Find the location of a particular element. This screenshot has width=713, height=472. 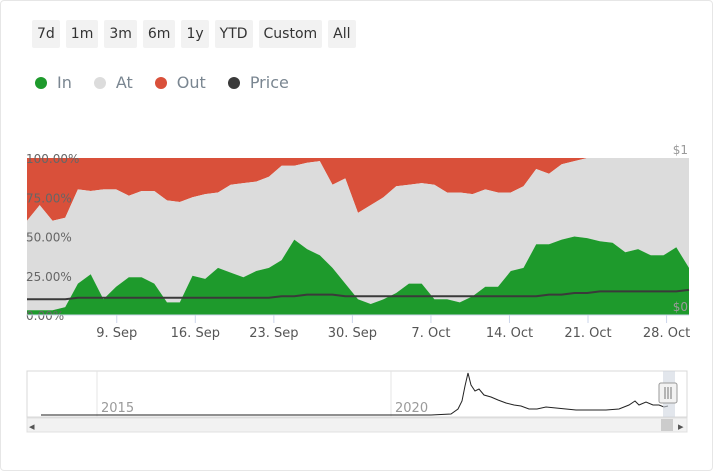

scrollbar-right-arrow: ▸ is located at coordinates (681, 426).